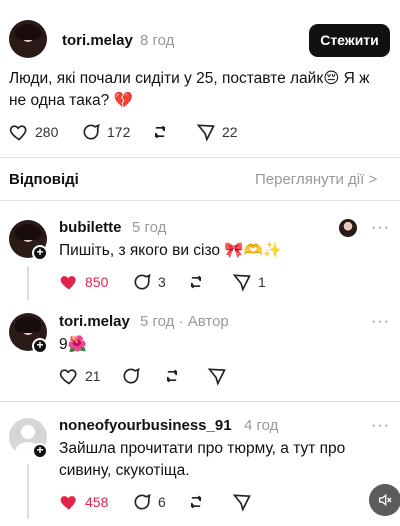 This screenshot has height=526, width=400. I want to click on reply-comment-button: 6, so click(149, 502).